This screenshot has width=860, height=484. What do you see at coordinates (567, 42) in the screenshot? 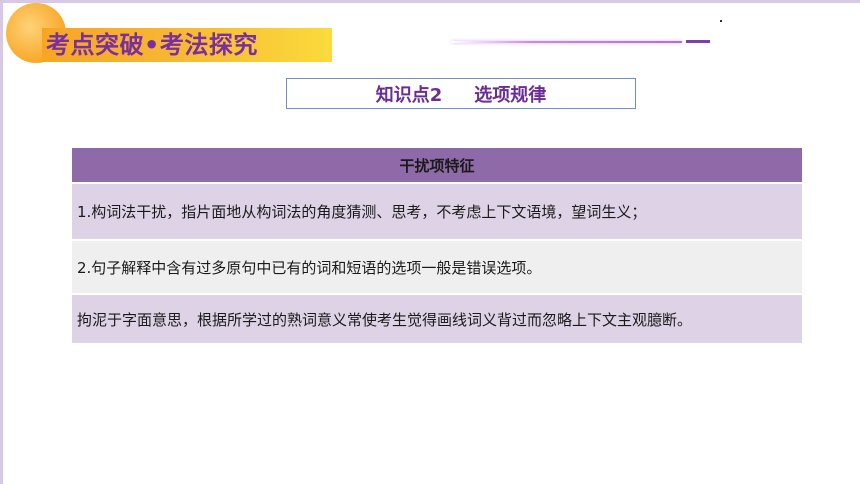
I see `decorative-line` at bounding box center [567, 42].